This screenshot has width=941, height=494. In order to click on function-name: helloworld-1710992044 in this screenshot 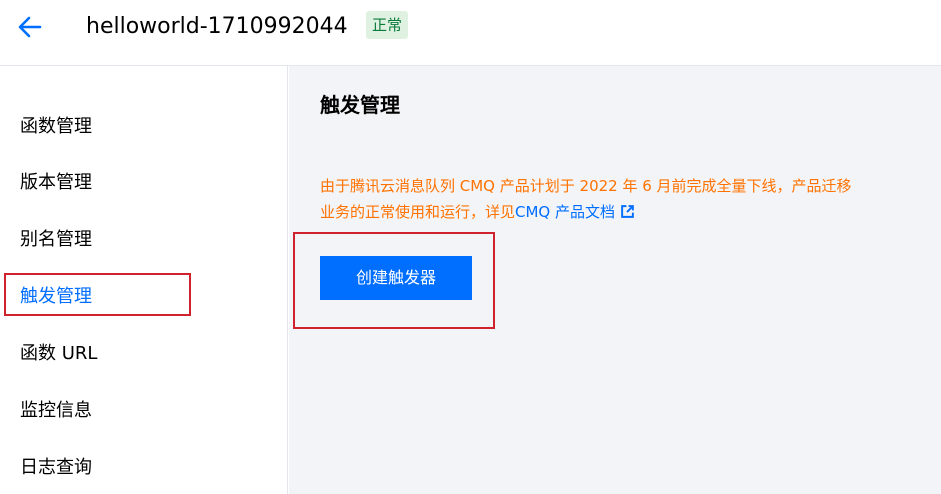, I will do `click(217, 26)`.